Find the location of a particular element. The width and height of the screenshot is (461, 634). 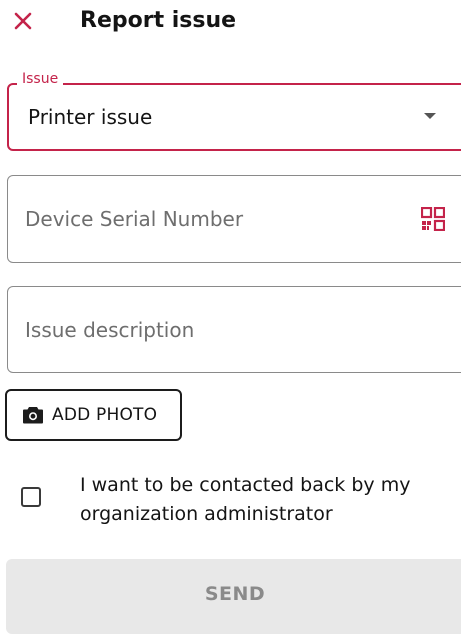

close-button is located at coordinates (23, 21).